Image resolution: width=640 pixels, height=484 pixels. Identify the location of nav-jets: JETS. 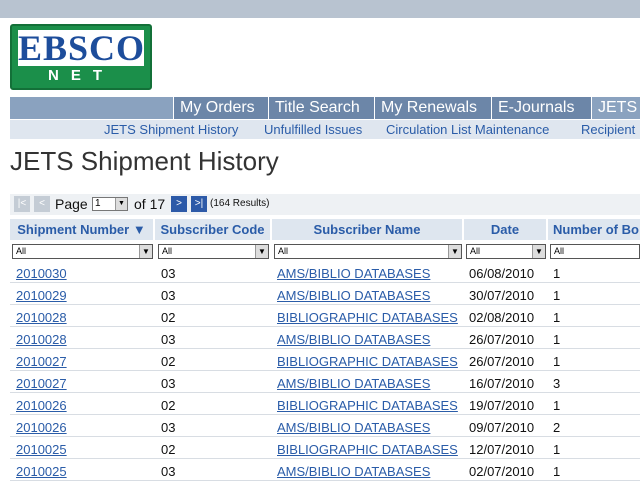
(615, 108).